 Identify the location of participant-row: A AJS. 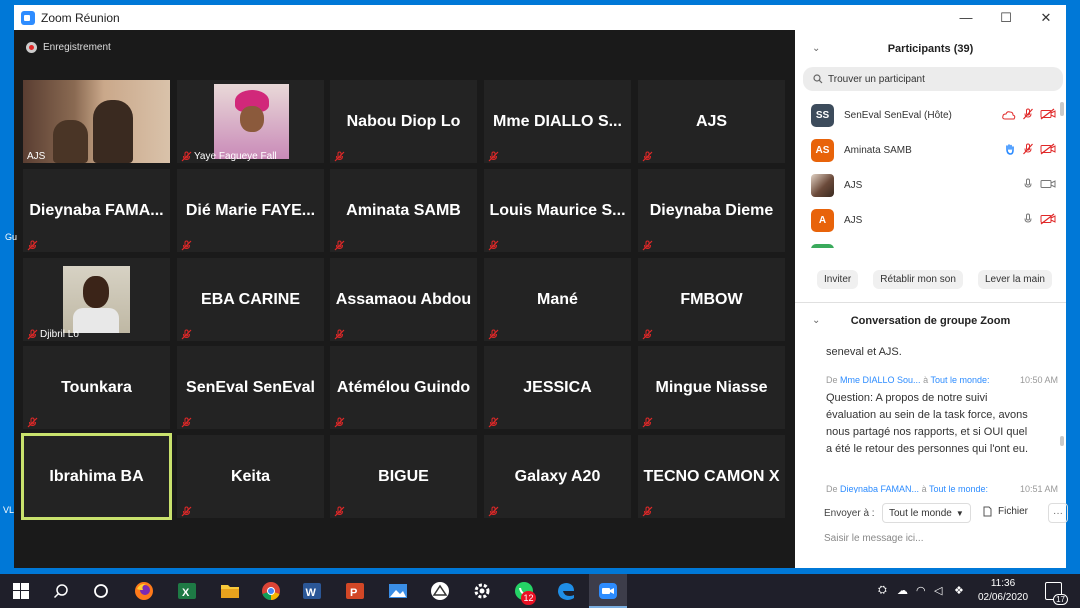
(930, 220).